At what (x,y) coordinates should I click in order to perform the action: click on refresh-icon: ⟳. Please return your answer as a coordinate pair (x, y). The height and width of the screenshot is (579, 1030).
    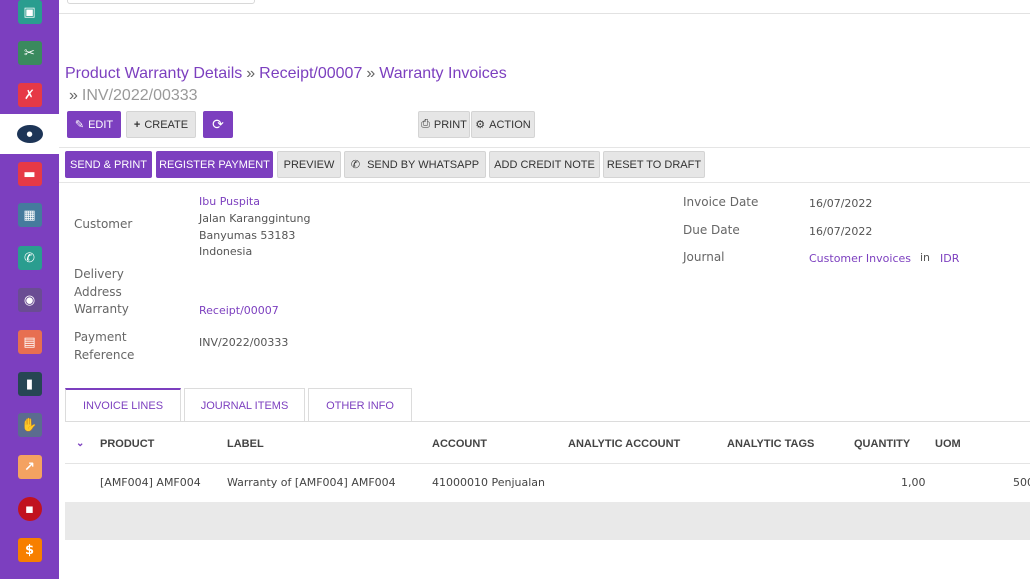
    Looking at the image, I should click on (218, 124).